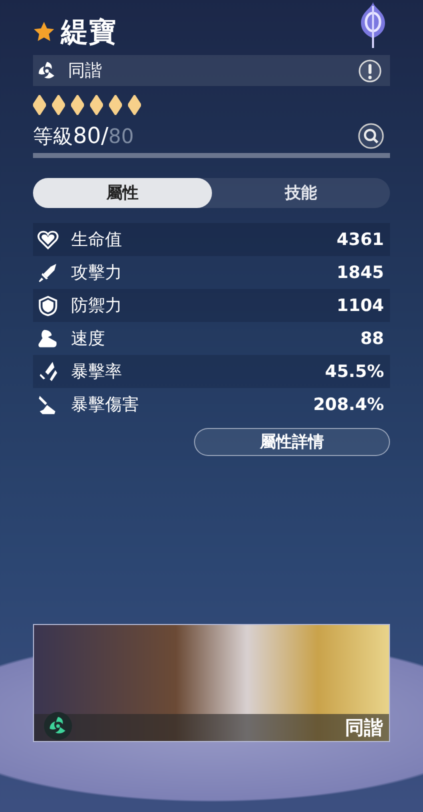 The width and height of the screenshot is (423, 812). I want to click on path-icon, so click(58, 726).